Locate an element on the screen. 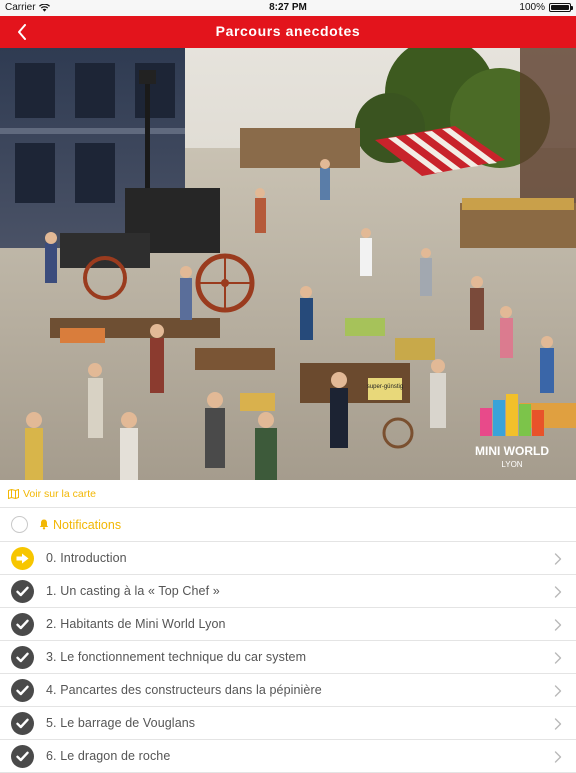 This screenshot has width=576, height=773. list-item: 2. Habitants de Mini World Lyon is located at coordinates (288, 624).